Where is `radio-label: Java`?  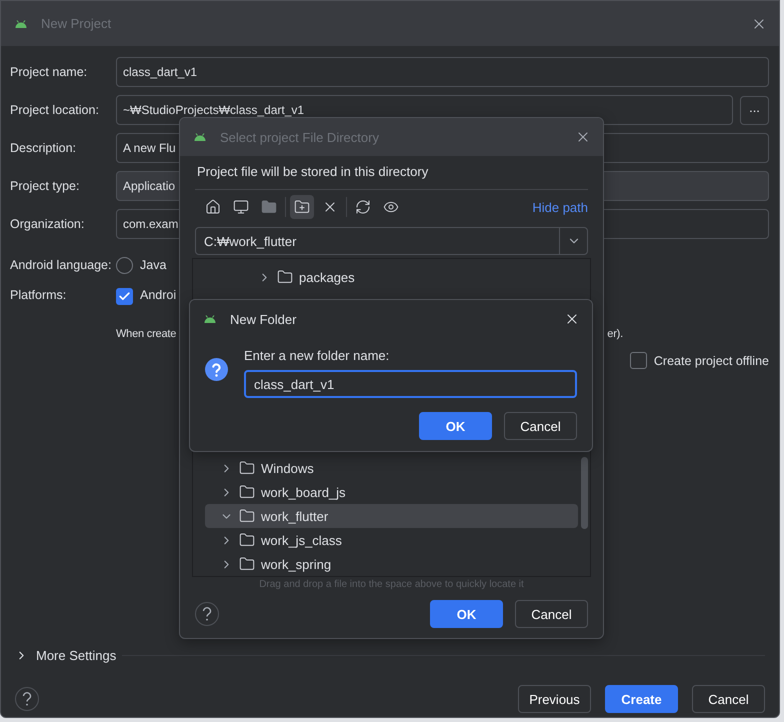
radio-label: Java is located at coordinates (153, 265).